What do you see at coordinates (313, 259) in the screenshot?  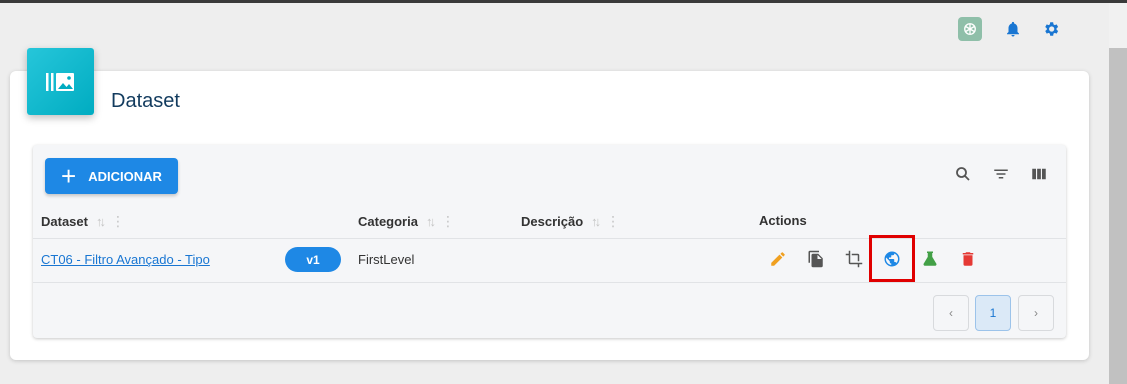 I see `version-badge: v1` at bounding box center [313, 259].